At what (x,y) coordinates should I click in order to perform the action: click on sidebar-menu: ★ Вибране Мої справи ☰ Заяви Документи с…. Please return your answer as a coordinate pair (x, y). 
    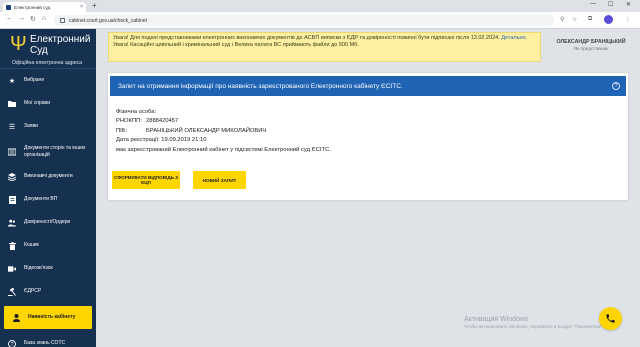
    Looking at the image, I should click on (48, 208).